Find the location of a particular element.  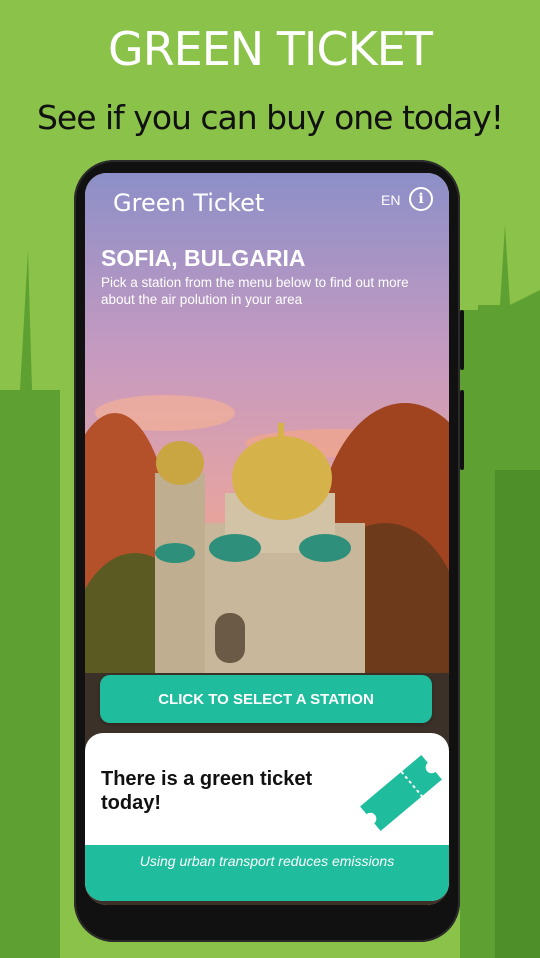

promo-title: GREEN TICKET is located at coordinates (270, 49).